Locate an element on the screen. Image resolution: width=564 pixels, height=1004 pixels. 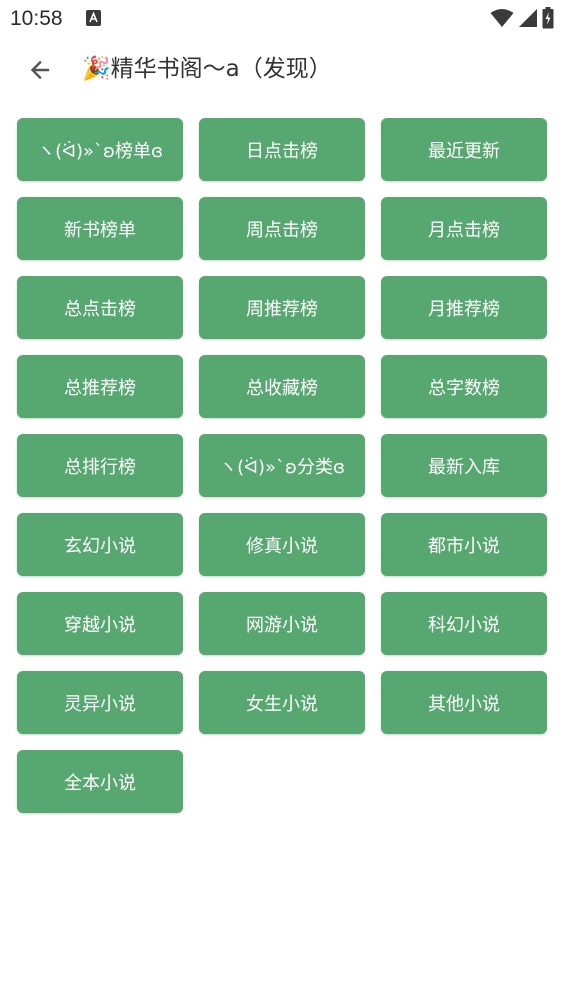
status-bar: 10:58 is located at coordinates (282, 19).